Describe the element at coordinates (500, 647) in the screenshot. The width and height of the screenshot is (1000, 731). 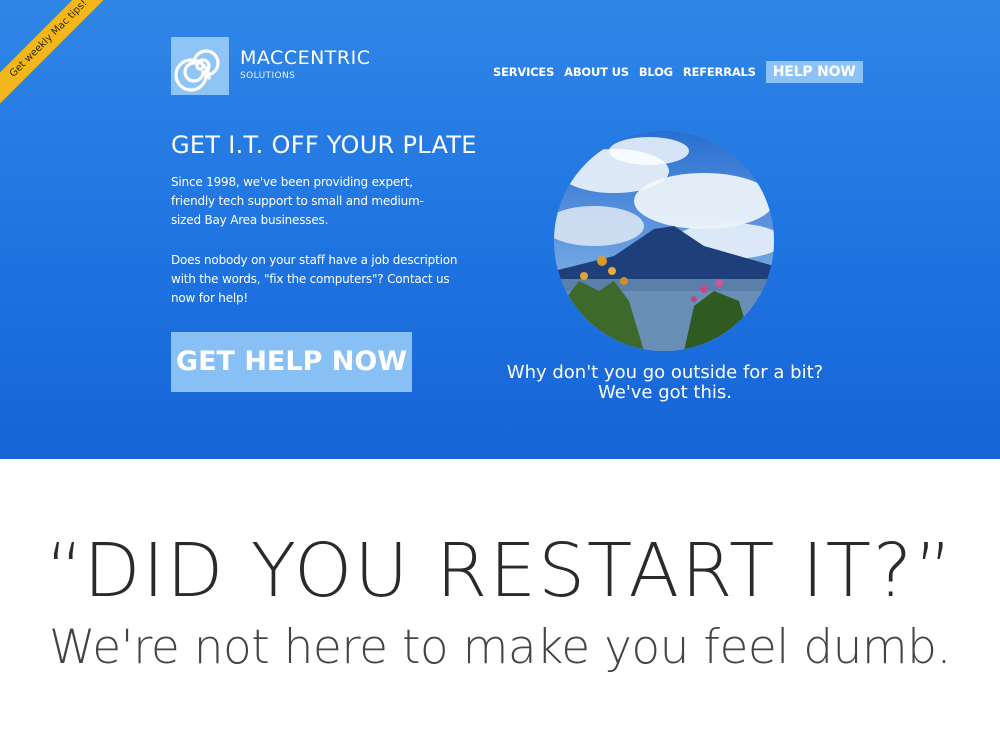
I see `quote-tagline: We're not here to make you feel dumb.` at that location.